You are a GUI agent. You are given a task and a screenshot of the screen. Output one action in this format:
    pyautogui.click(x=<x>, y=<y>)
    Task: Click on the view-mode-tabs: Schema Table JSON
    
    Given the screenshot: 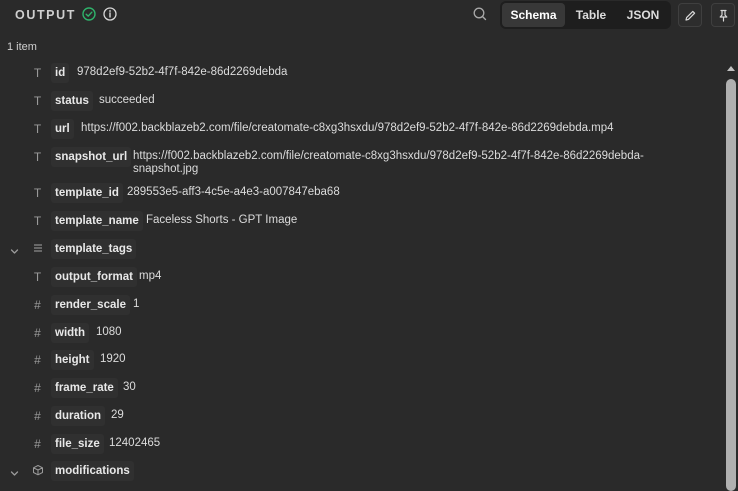 What is the action you would take?
    pyautogui.click(x=585, y=15)
    